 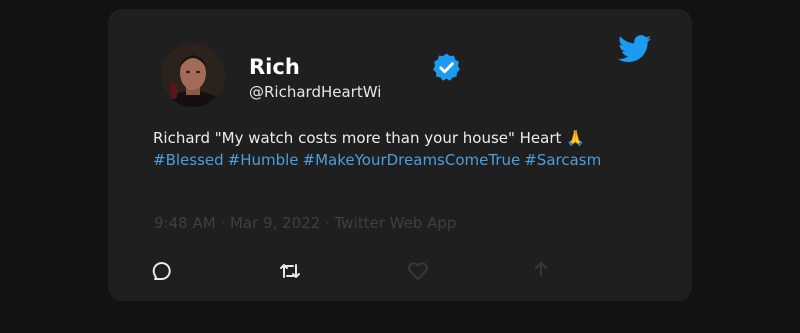 I want to click on retweet-icon, so click(x=290, y=271).